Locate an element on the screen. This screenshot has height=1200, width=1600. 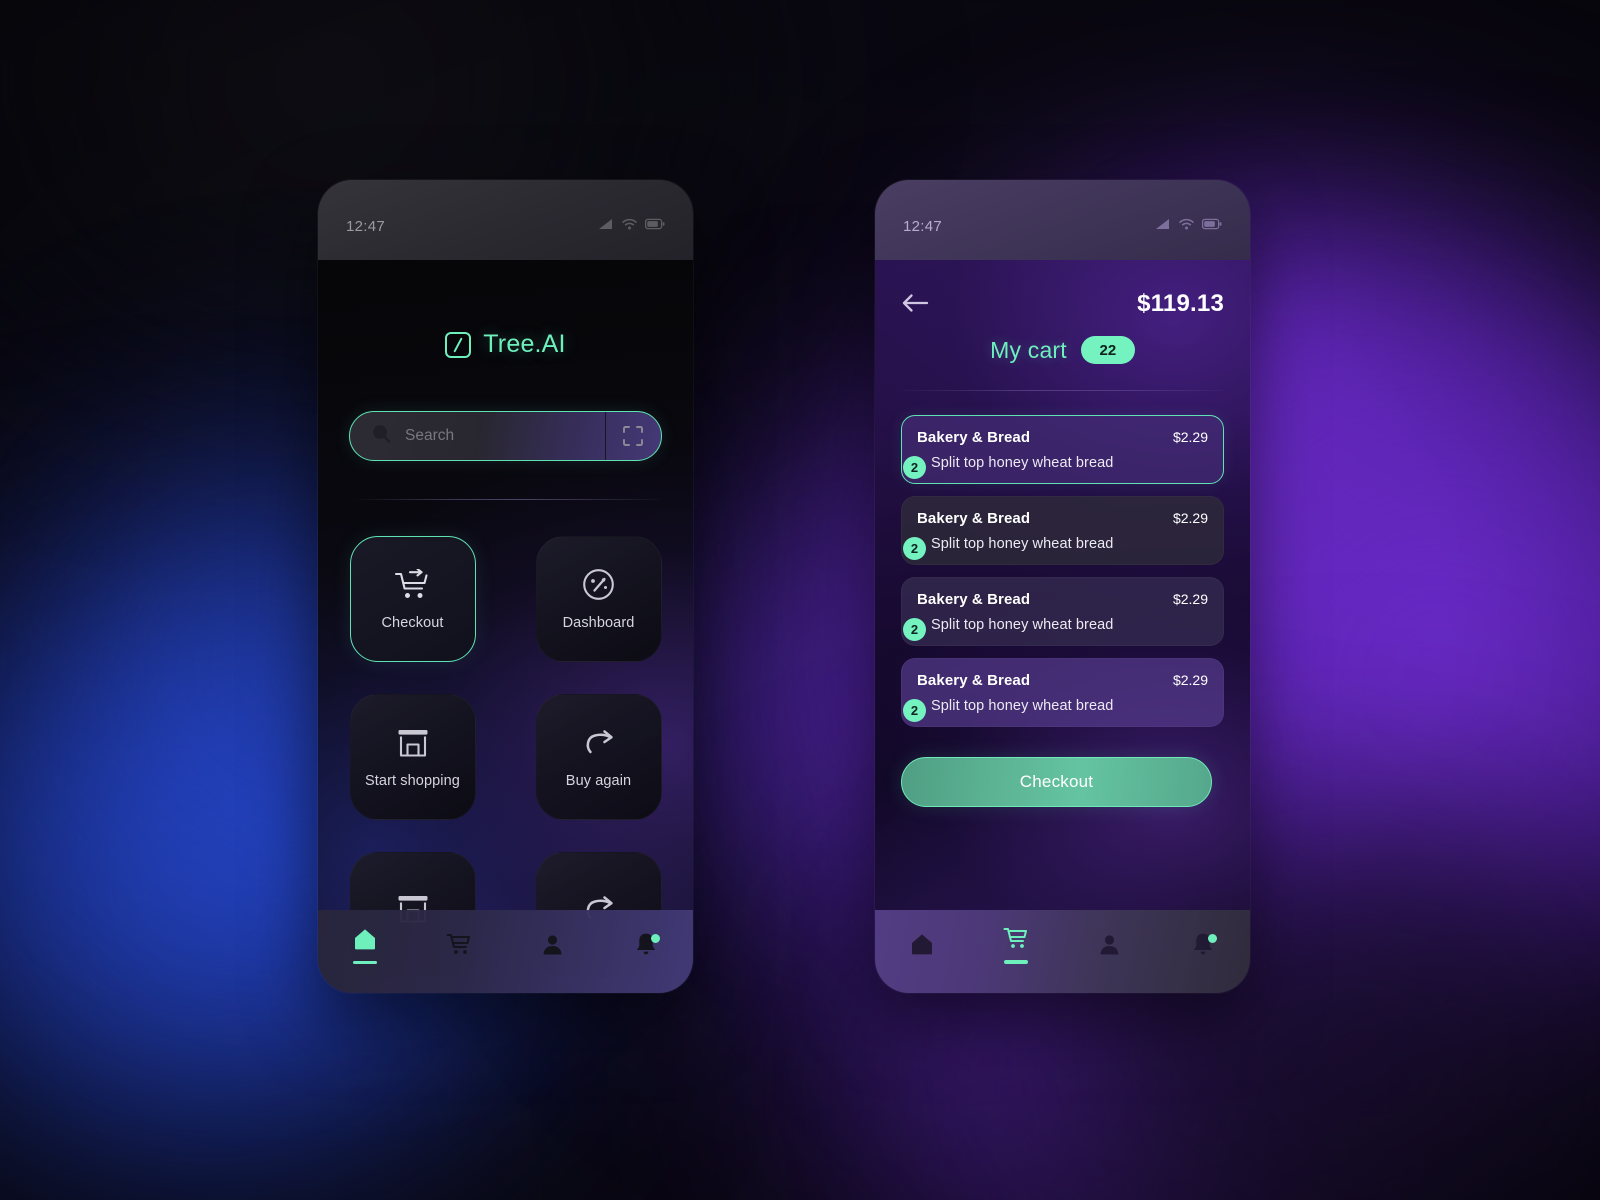
redo-arrow-icon is located at coordinates (599, 743).